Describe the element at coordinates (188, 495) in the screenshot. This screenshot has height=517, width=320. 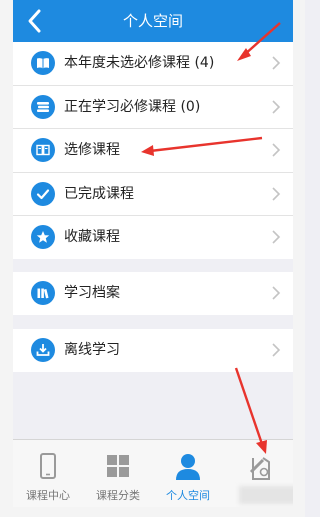
I see `tab-label: 个人空间` at that location.